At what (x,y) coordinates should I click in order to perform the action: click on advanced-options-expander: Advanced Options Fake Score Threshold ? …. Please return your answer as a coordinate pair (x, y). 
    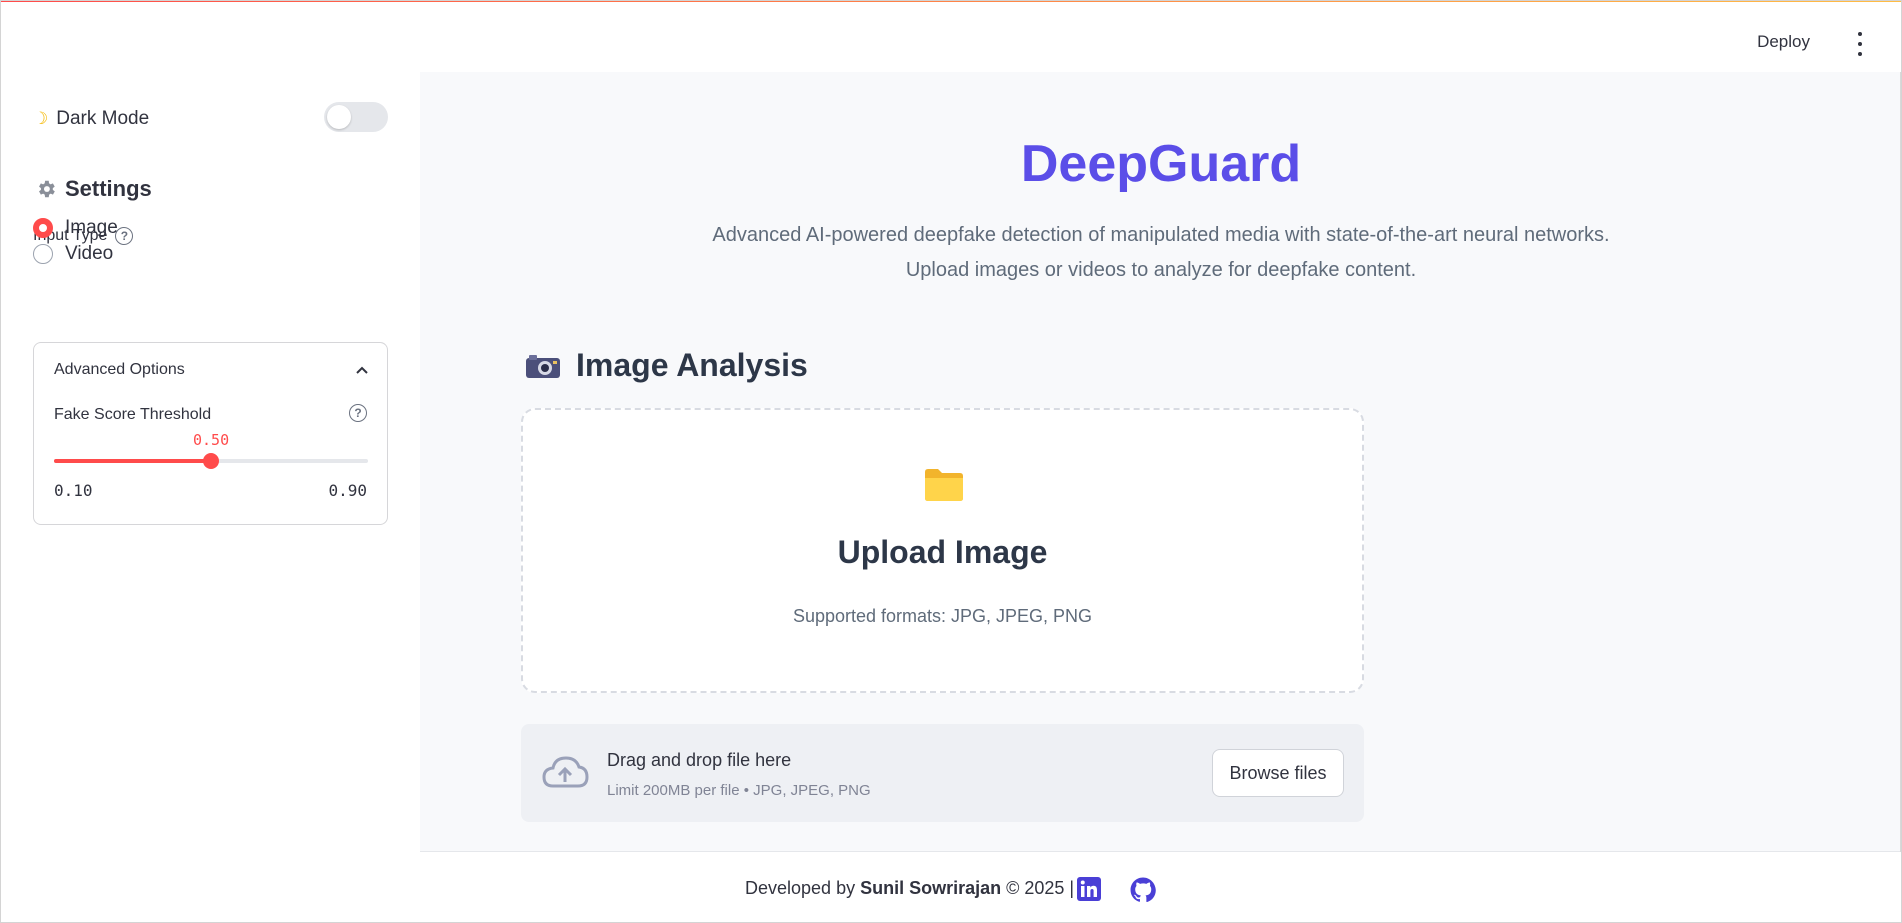
    Looking at the image, I should click on (210, 433).